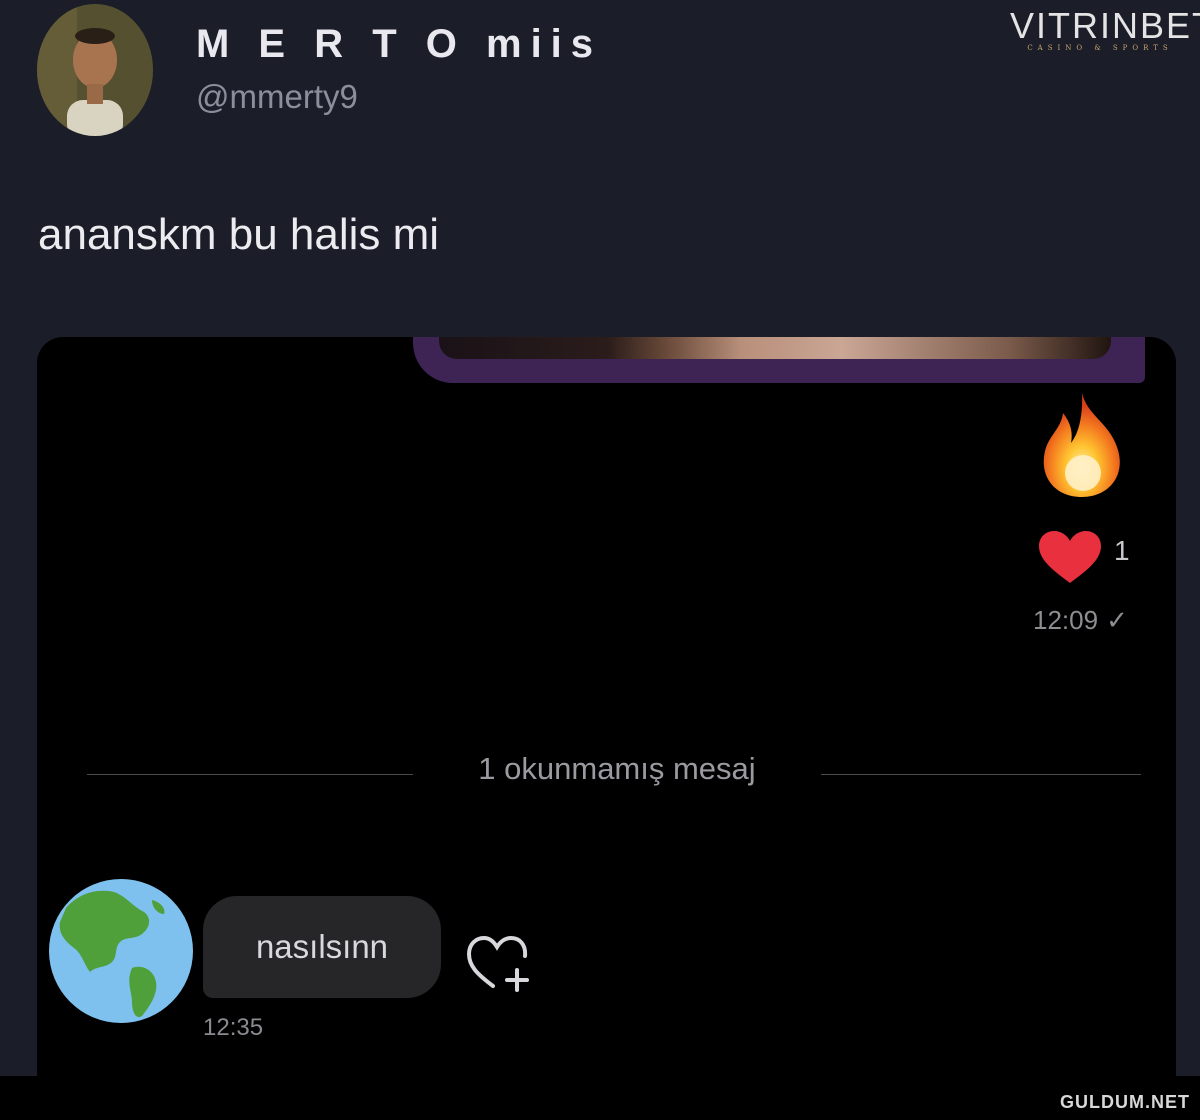  Describe the element at coordinates (277, 97) in the screenshot. I see `author-handle: @mmerty9` at that location.